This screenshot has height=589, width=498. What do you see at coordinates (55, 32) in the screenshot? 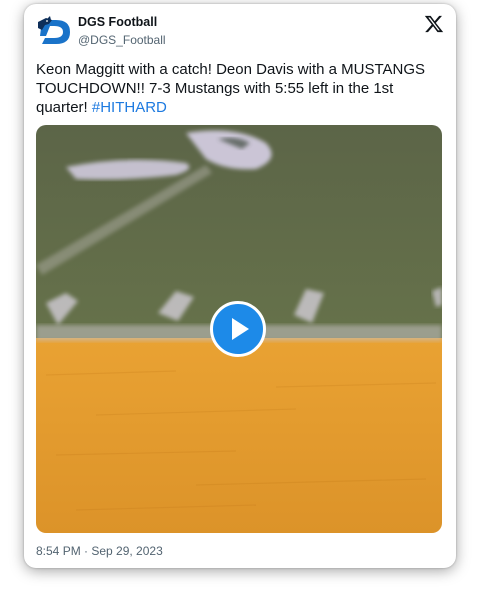
I see `mustang-d-logo-icon` at bounding box center [55, 32].